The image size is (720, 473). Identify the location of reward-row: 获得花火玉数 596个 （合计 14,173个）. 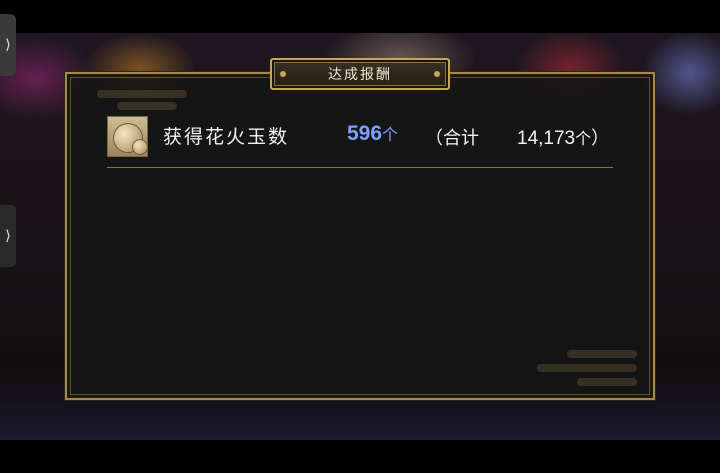
(361, 137).